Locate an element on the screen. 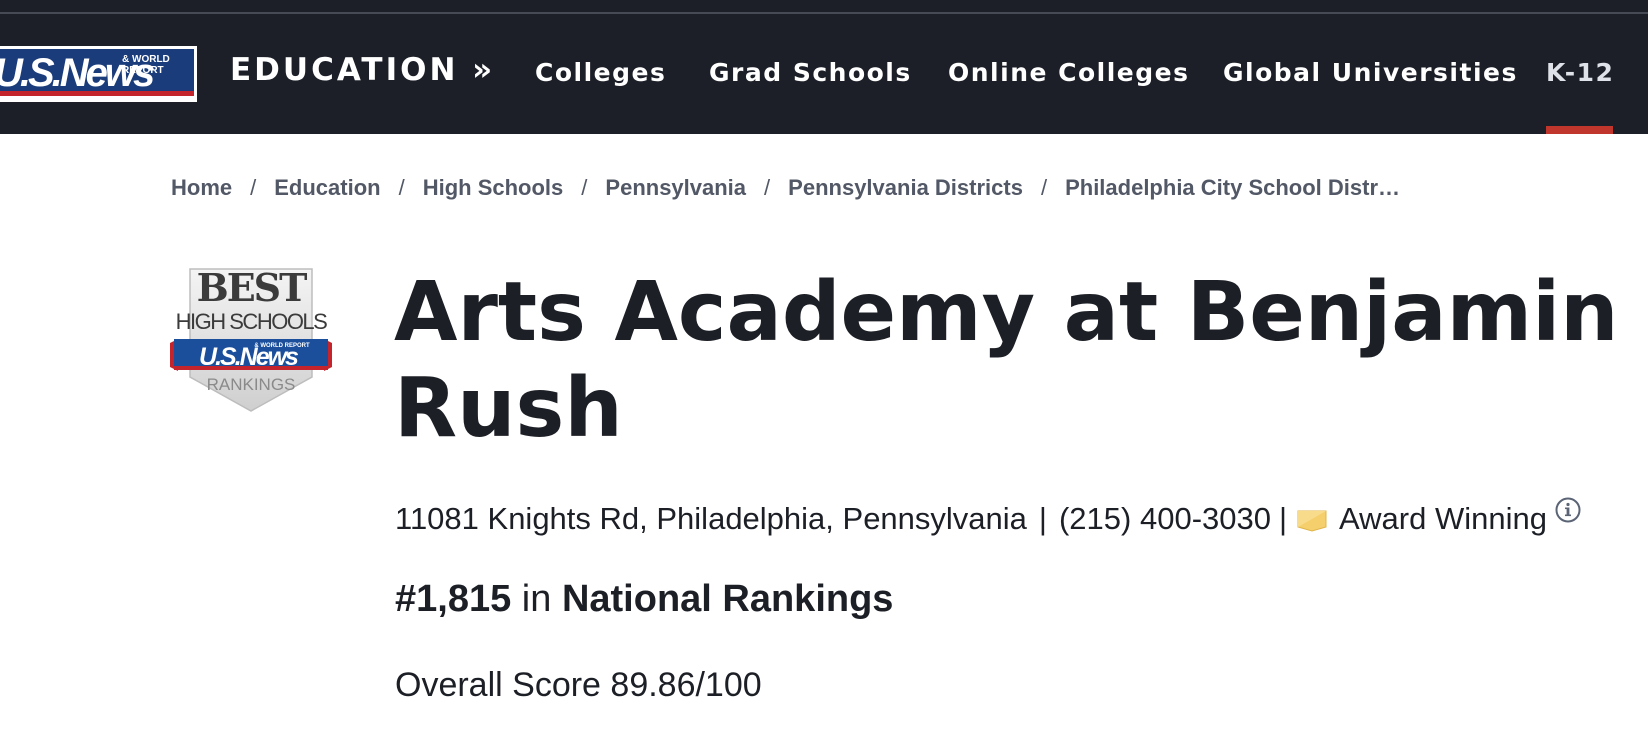  info-icon is located at coordinates (1568, 510).